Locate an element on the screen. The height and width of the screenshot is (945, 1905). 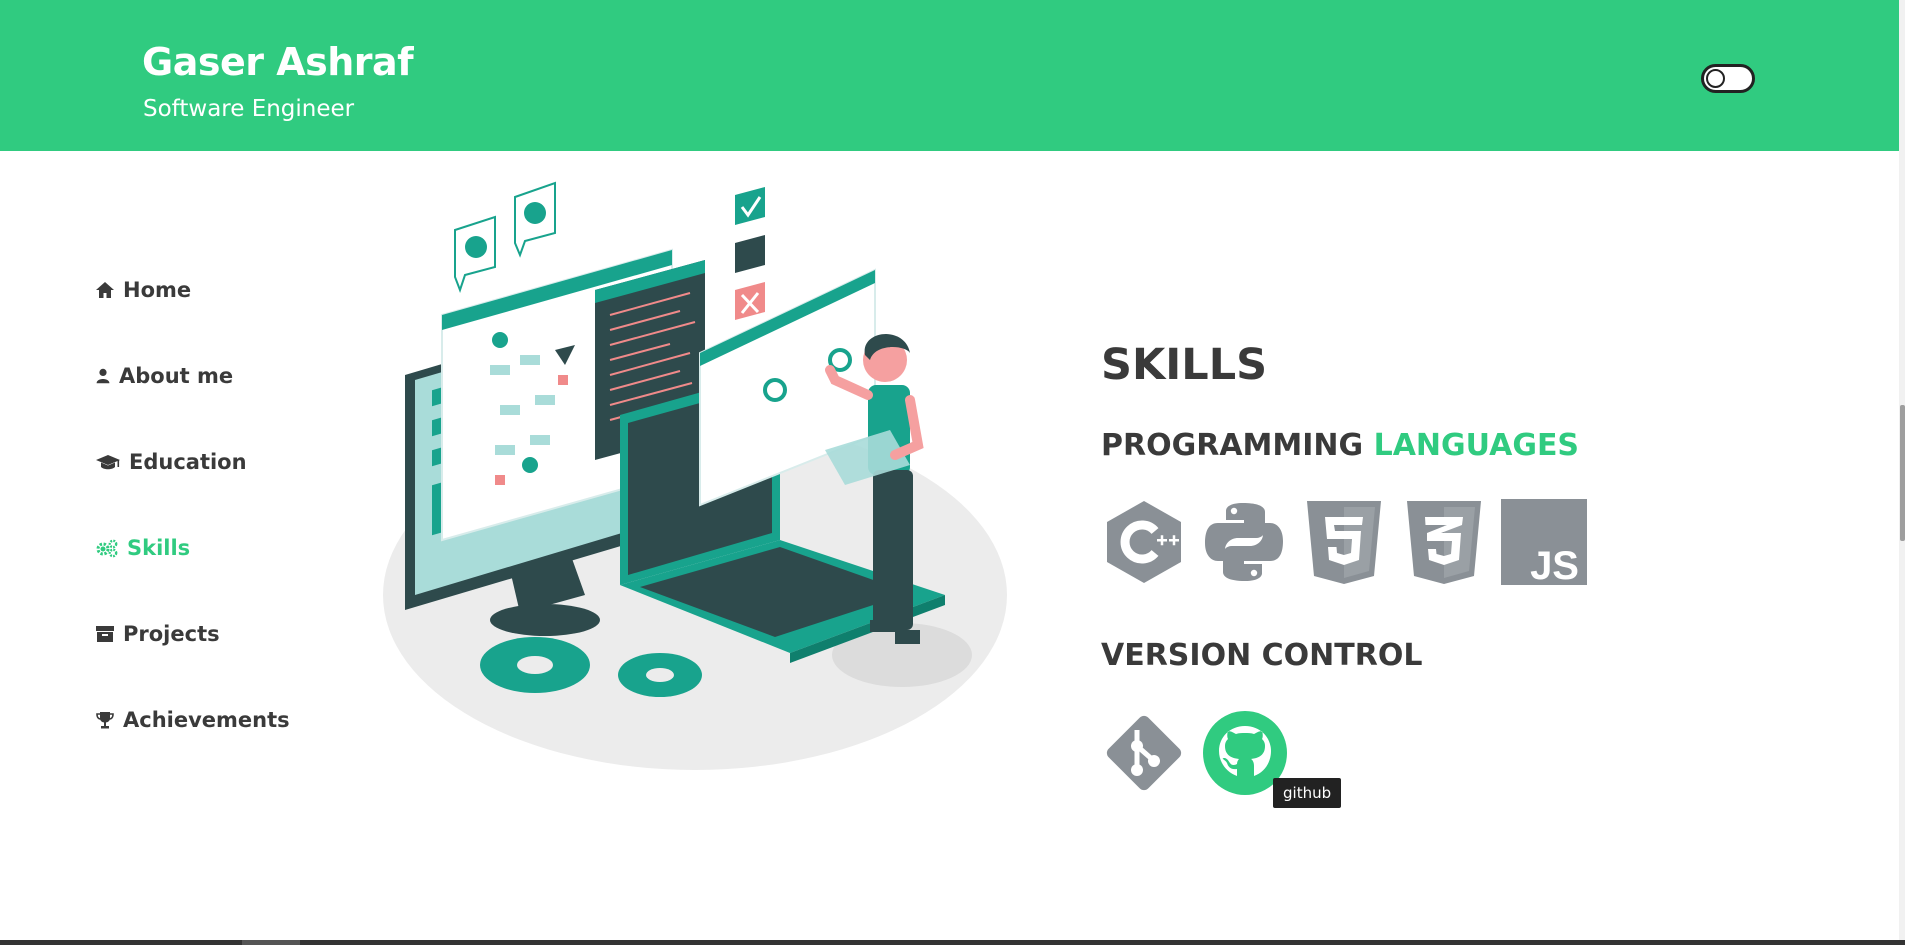
graduation-cap-icon is located at coordinates (108, 462).